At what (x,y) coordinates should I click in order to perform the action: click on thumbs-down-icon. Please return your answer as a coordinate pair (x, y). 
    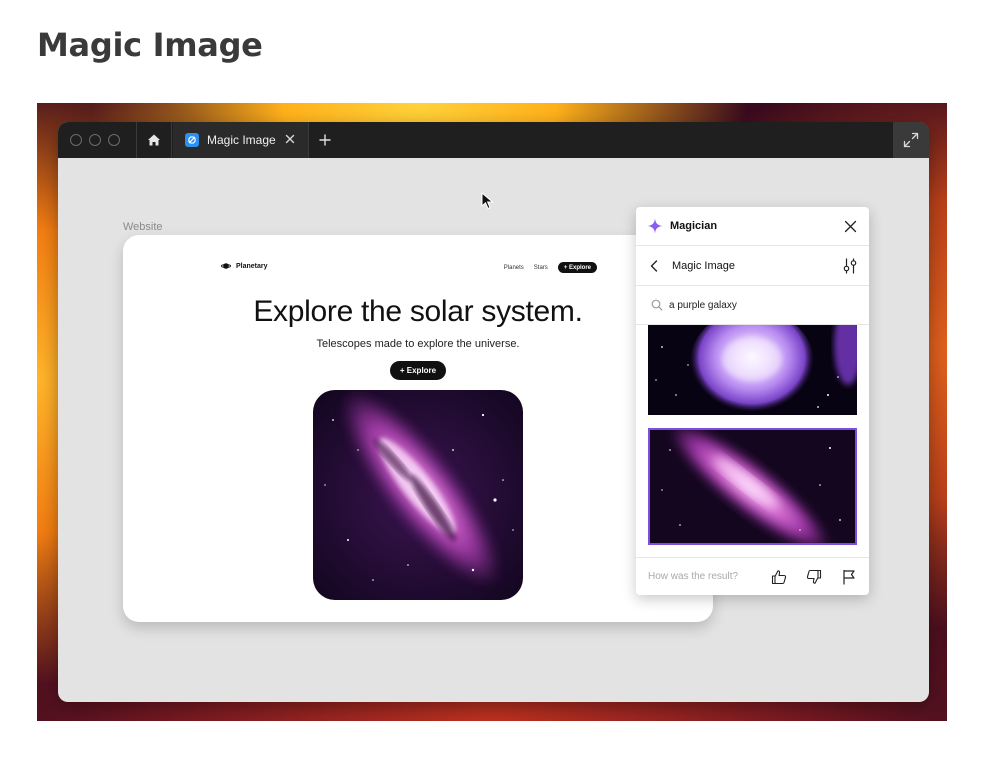
    Looking at the image, I should click on (814, 577).